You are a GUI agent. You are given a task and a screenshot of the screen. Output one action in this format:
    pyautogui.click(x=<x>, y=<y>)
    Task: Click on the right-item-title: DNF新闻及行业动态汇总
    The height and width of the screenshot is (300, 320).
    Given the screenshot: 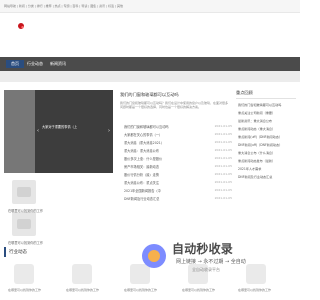 What is the action you would take?
    pyautogui.click(x=255, y=177)
    